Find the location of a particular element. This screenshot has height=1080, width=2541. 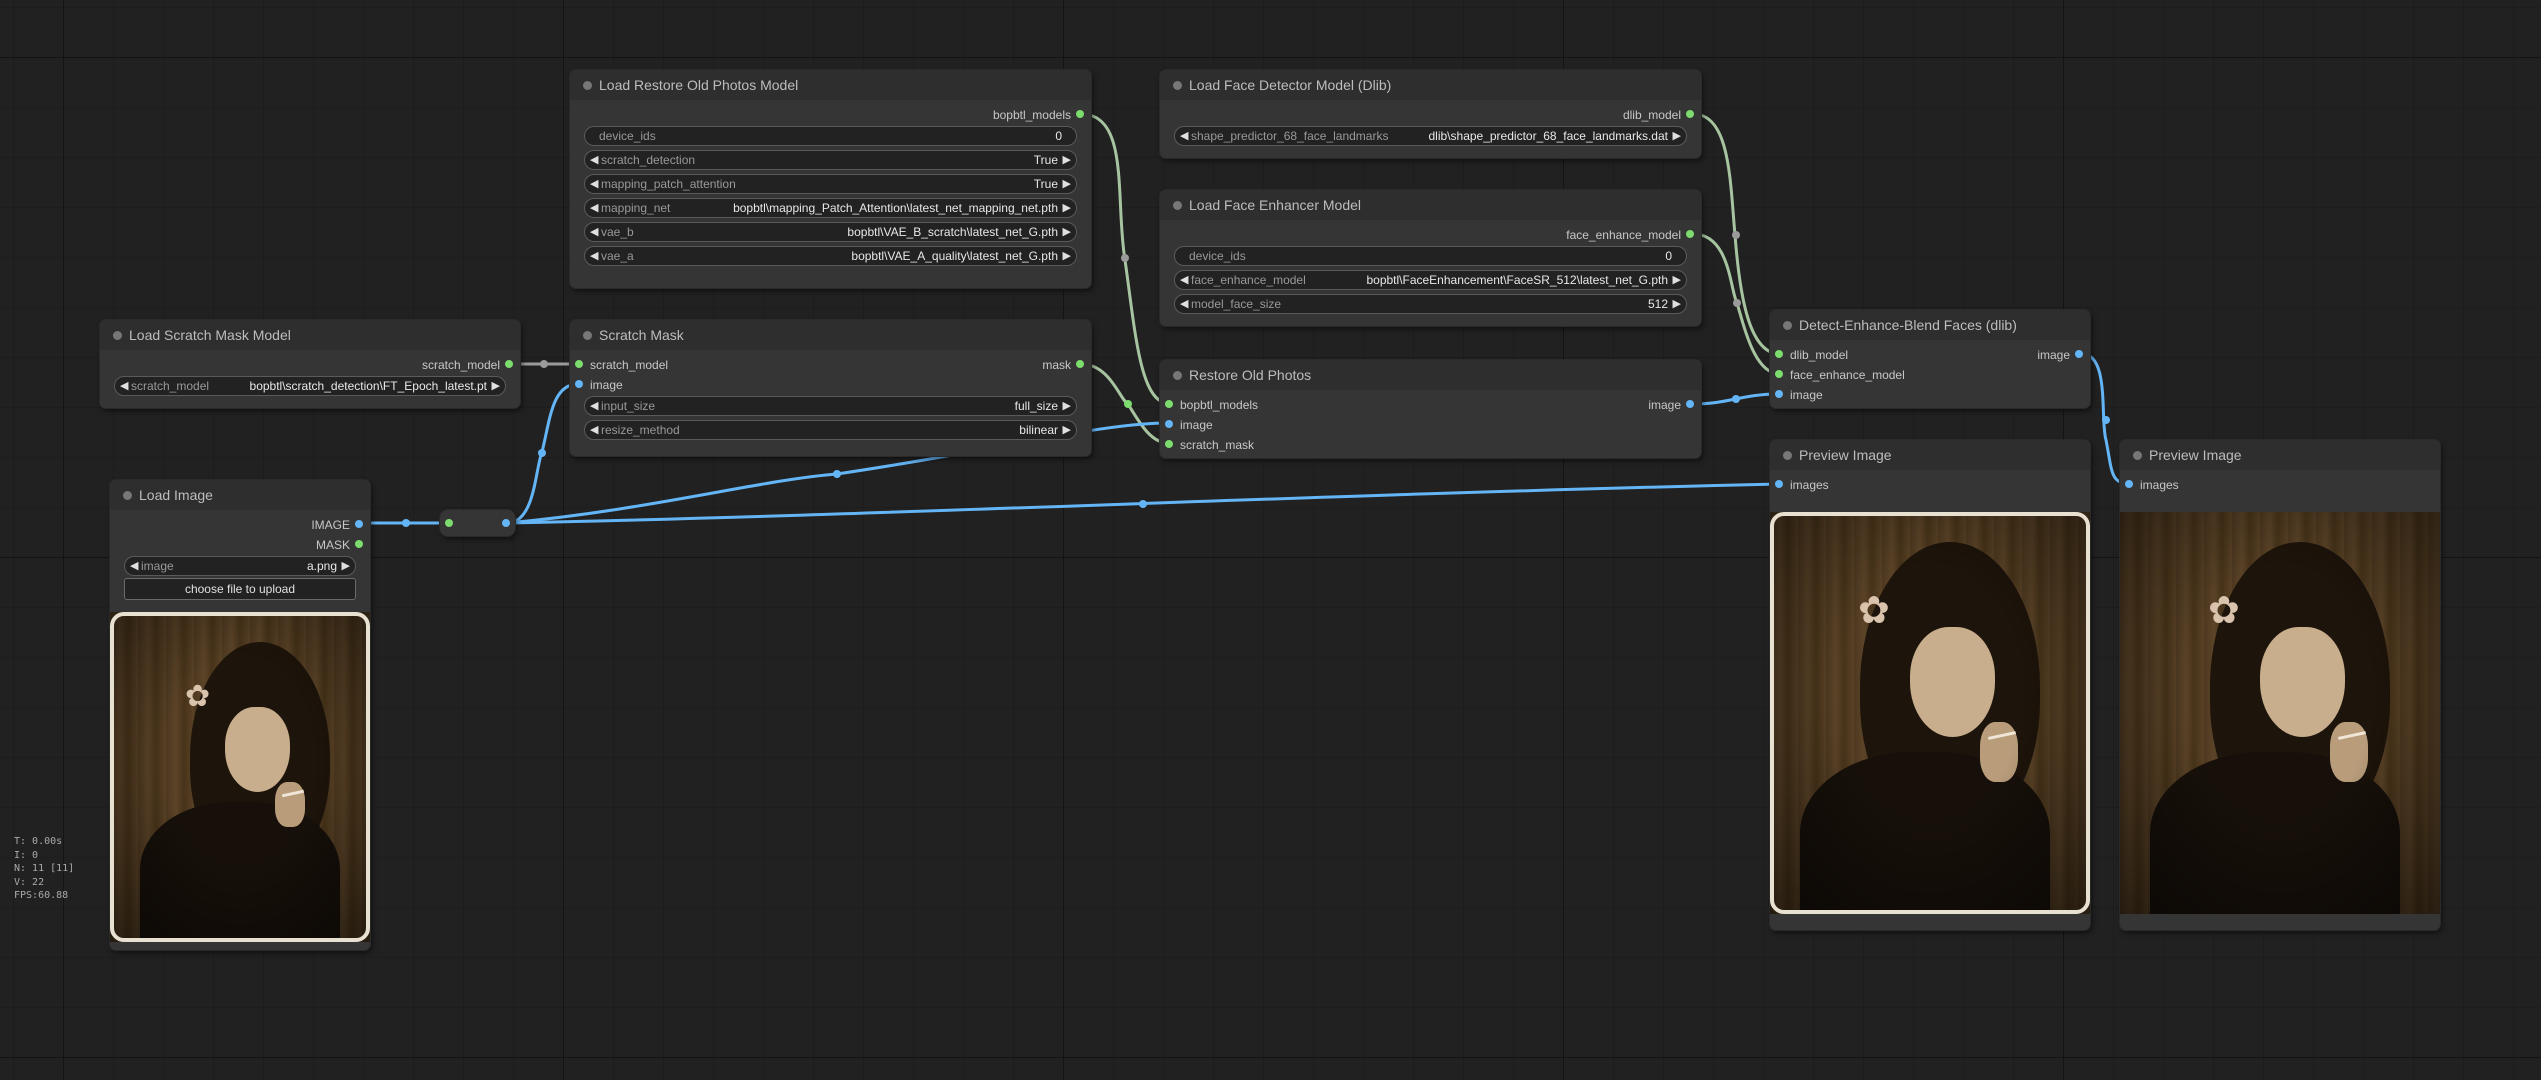

reroute-output-dot is located at coordinates (506, 523).